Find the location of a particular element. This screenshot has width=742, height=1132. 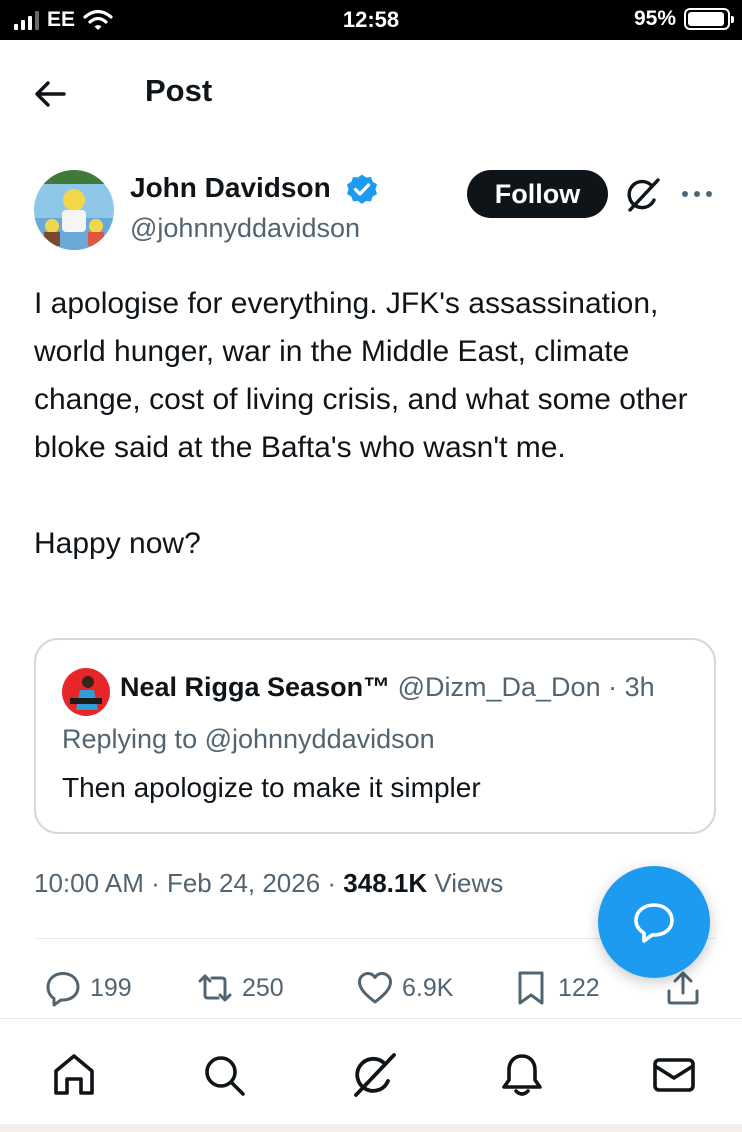

quote-avatar-image is located at coordinates (86, 692).